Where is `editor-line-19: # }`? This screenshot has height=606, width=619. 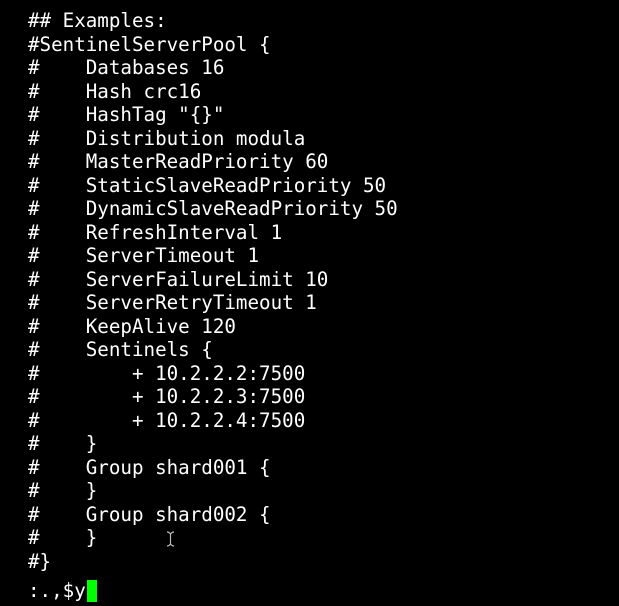 editor-line-19: # } is located at coordinates (63, 443).